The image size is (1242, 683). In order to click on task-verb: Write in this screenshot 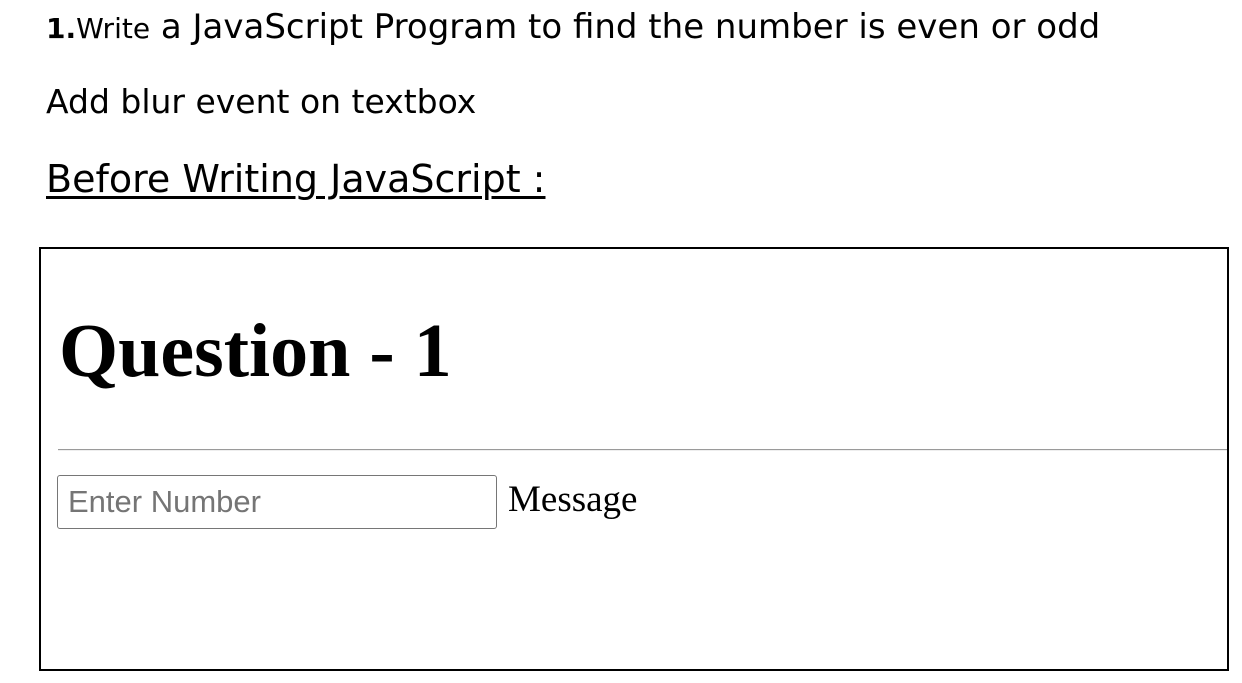, I will do `click(113, 28)`.